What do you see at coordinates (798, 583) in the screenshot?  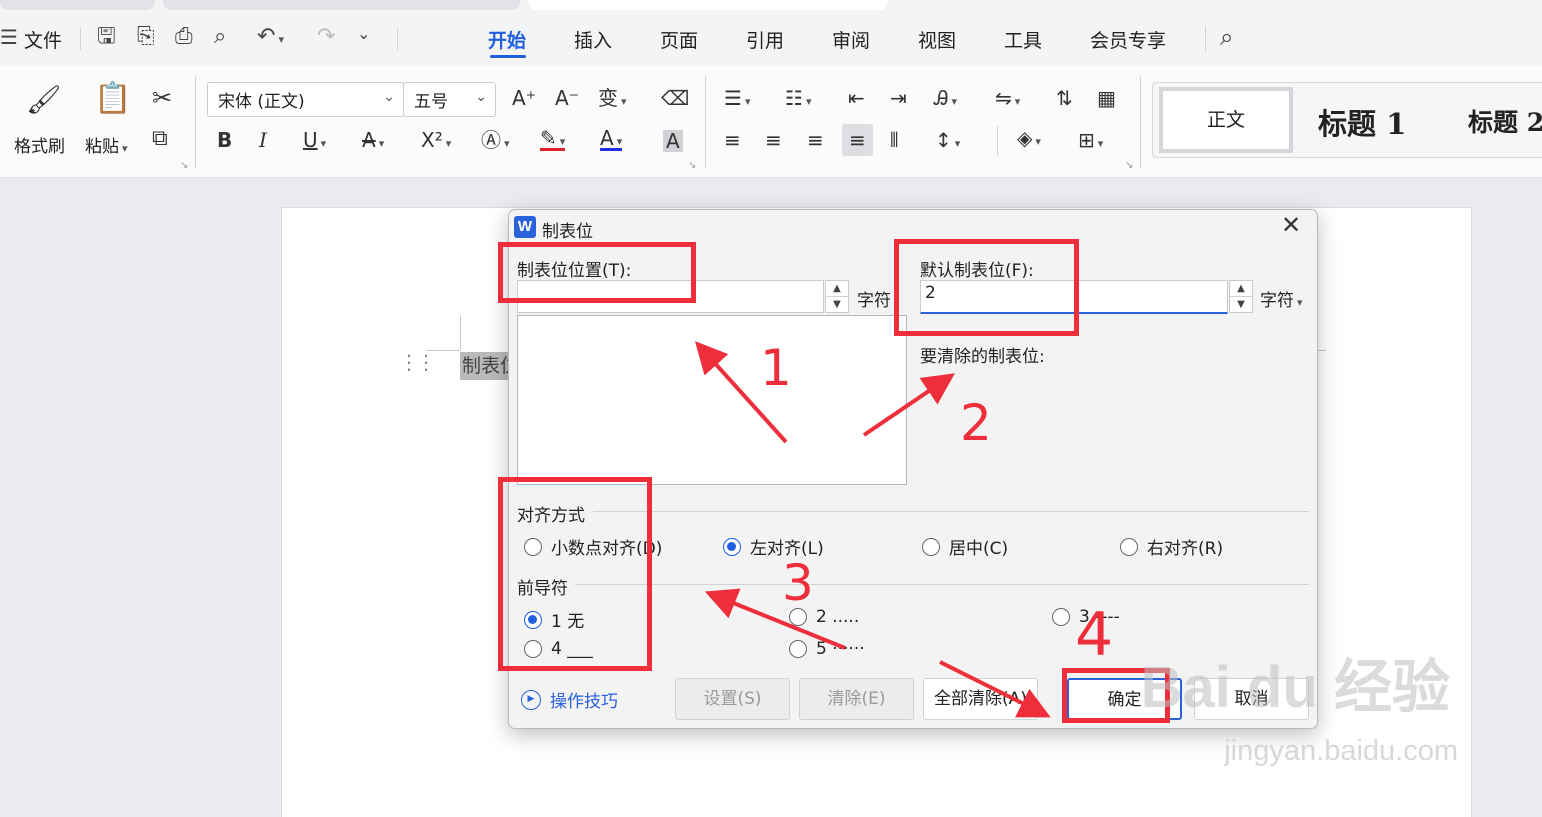 I see `annotation-number-3: 3` at bounding box center [798, 583].